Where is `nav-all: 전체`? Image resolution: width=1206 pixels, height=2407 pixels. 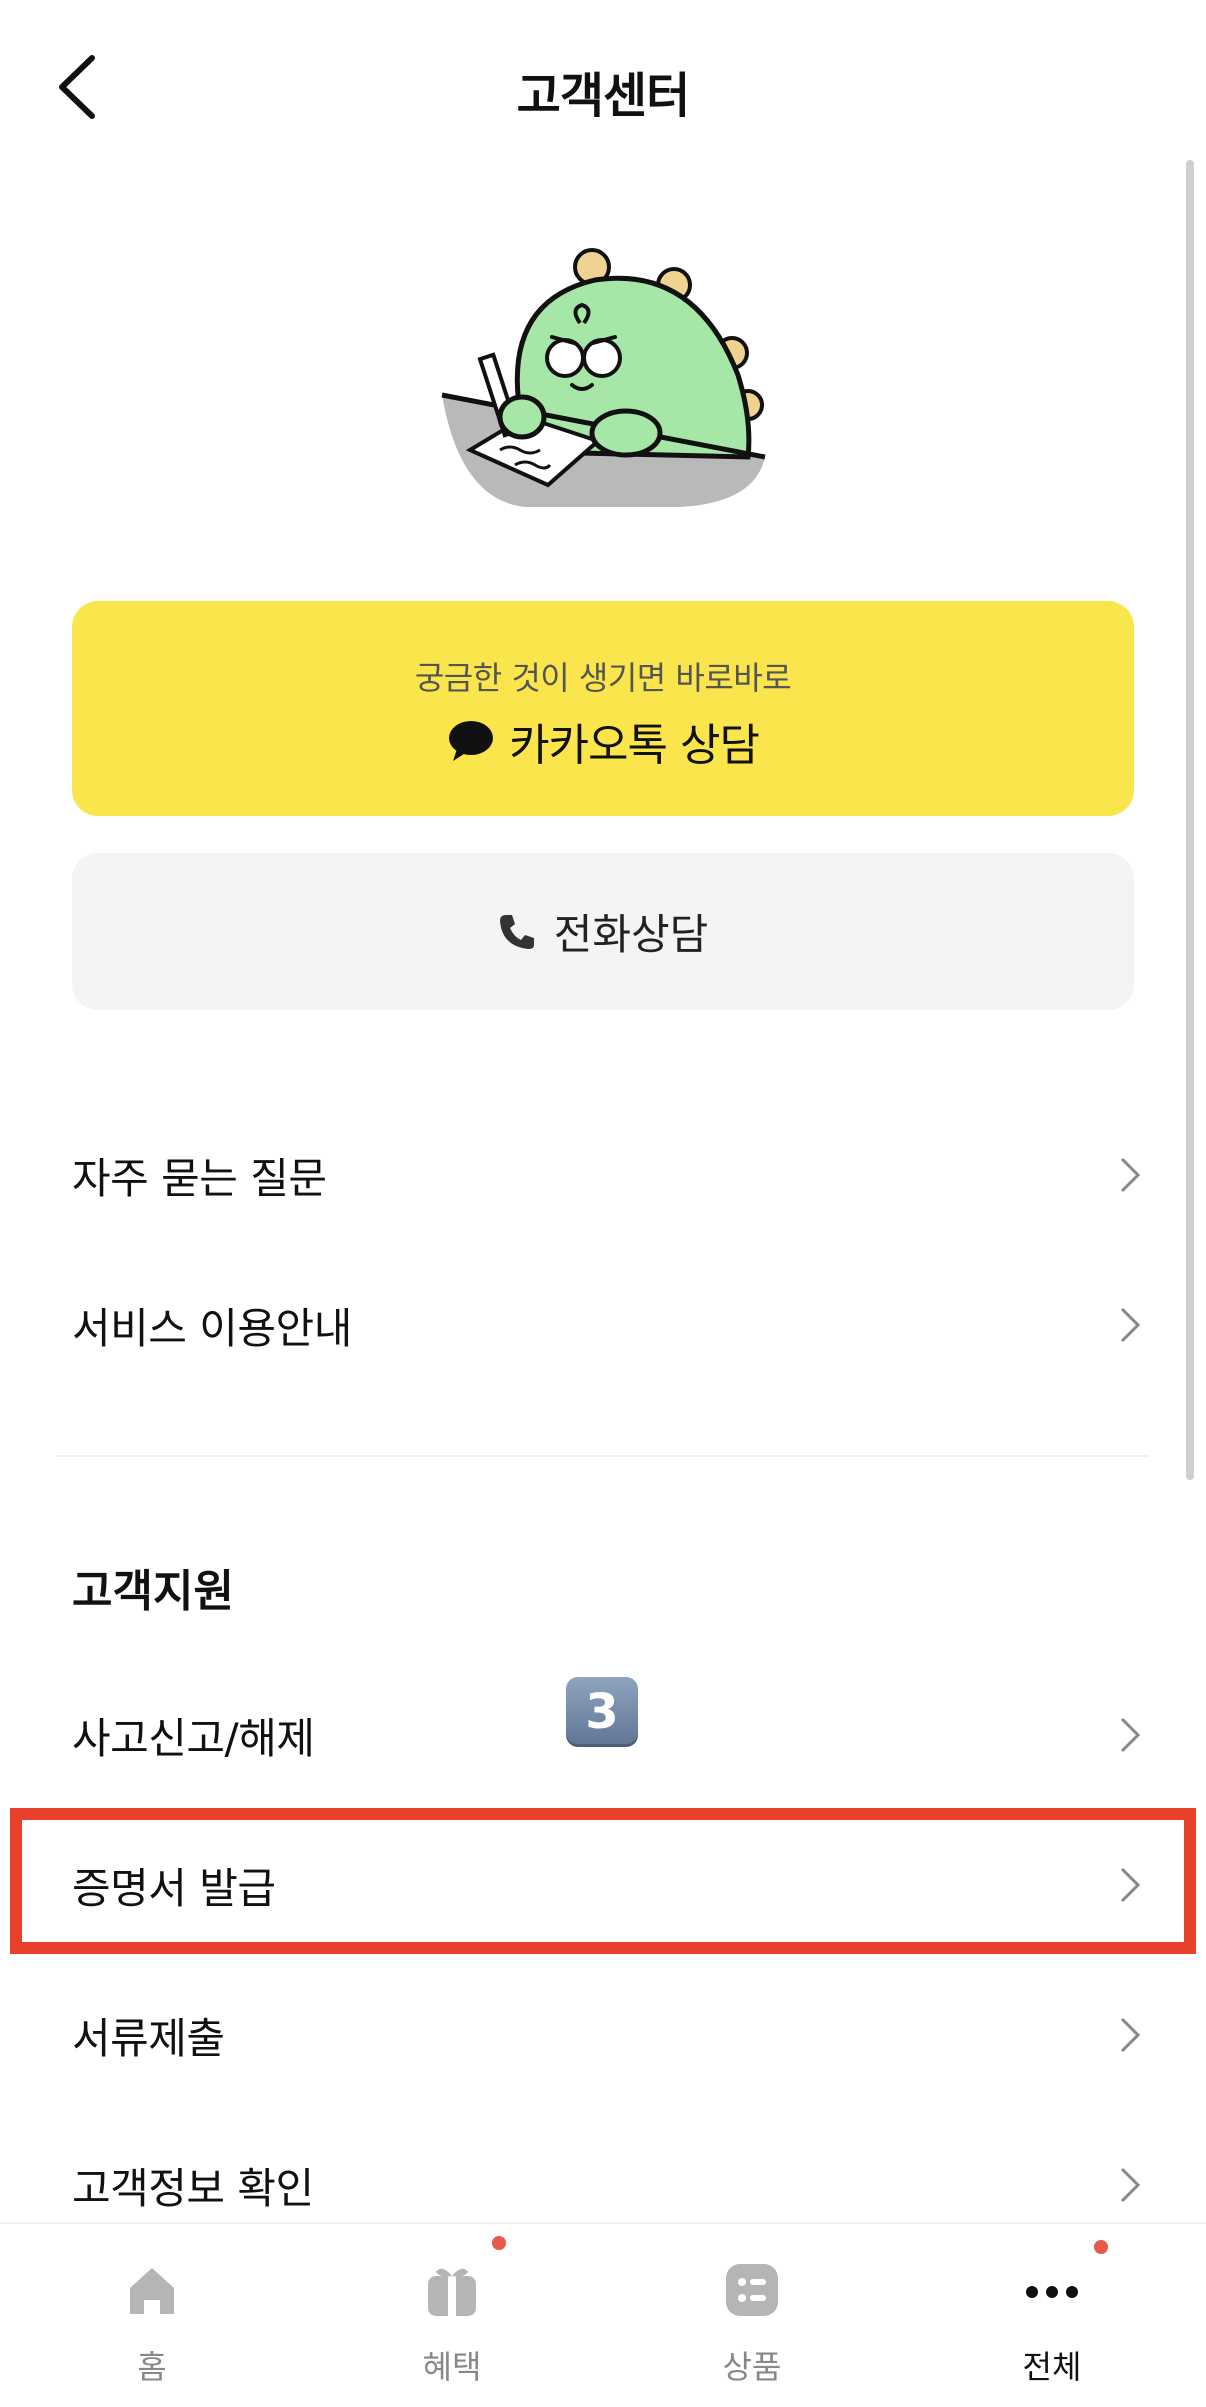 nav-all: 전체 is located at coordinates (1052, 2315).